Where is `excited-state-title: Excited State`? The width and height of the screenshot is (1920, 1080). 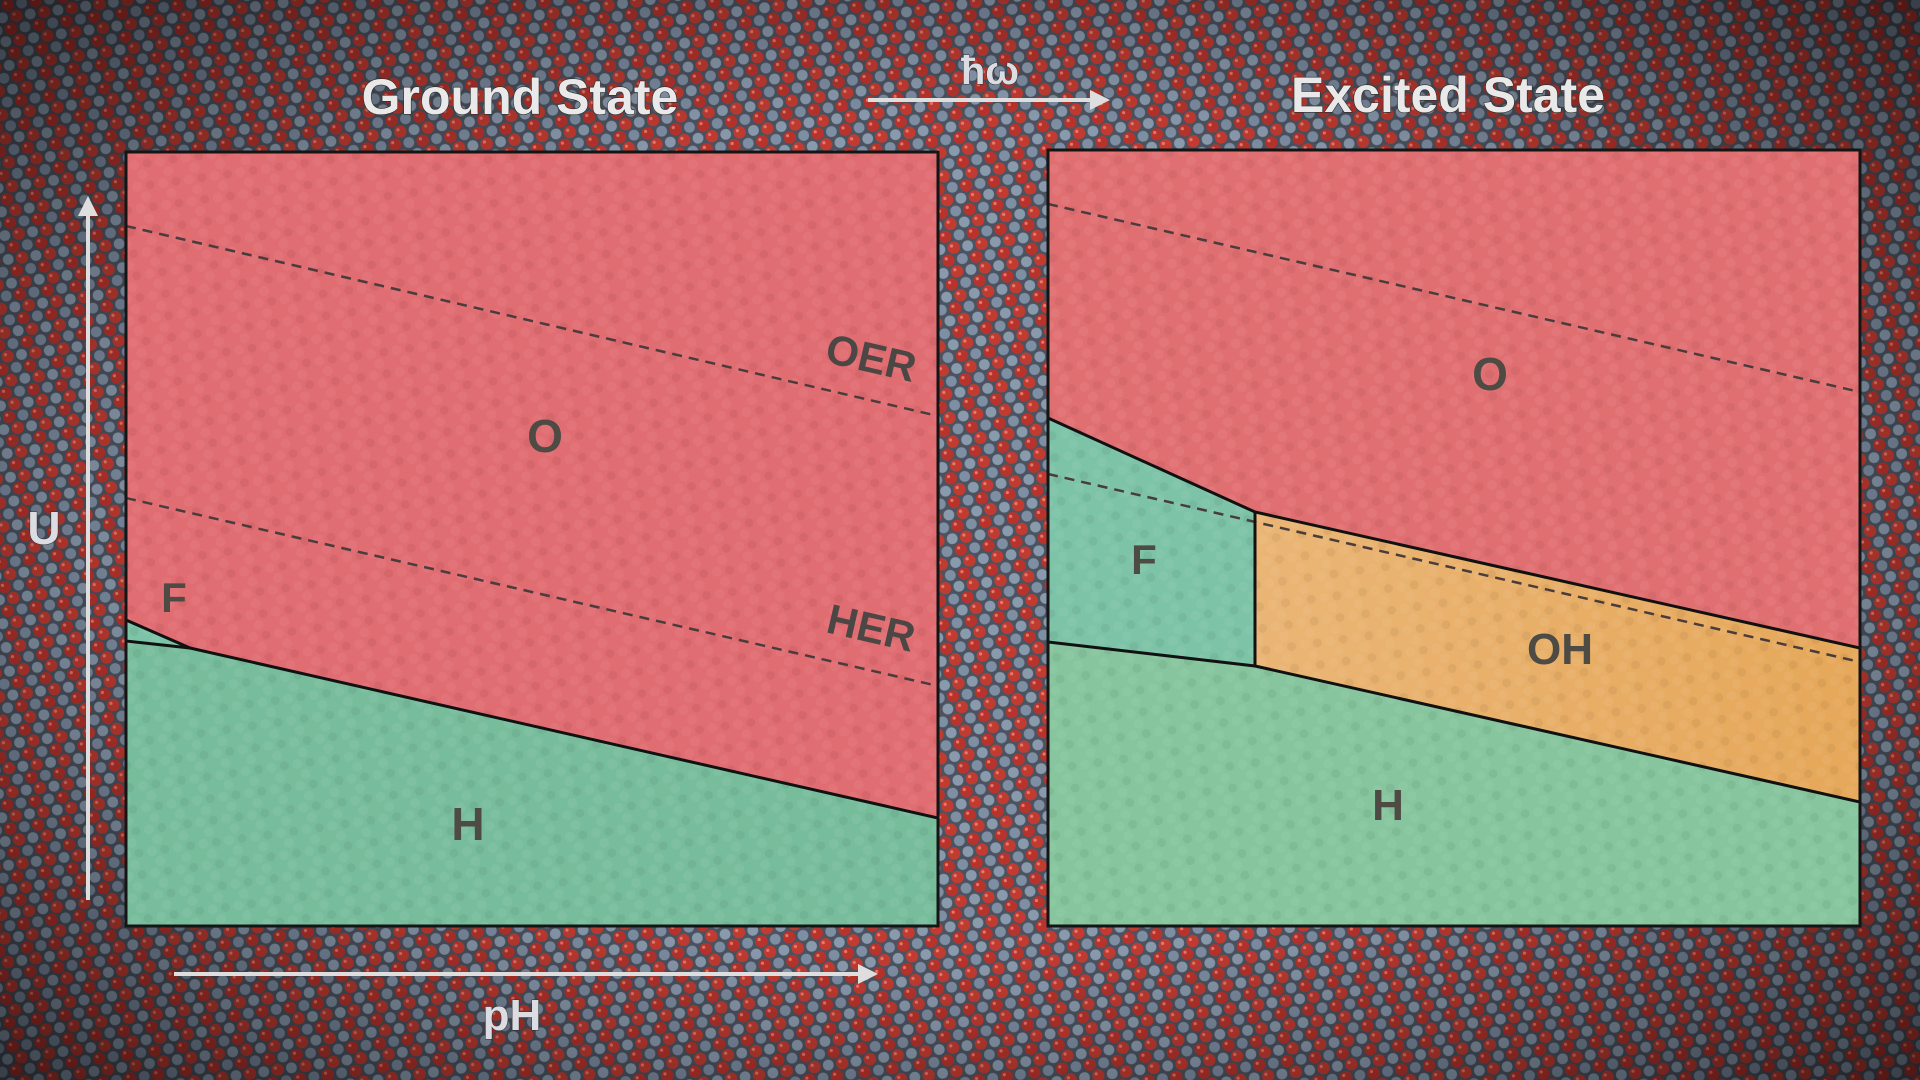 excited-state-title: Excited State is located at coordinates (1448, 95).